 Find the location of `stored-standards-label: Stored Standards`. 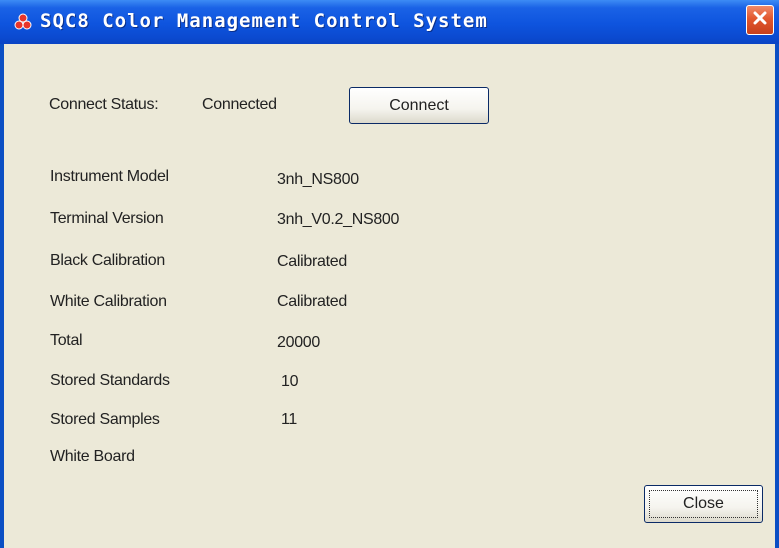

stored-standards-label: Stored Standards is located at coordinates (110, 380).